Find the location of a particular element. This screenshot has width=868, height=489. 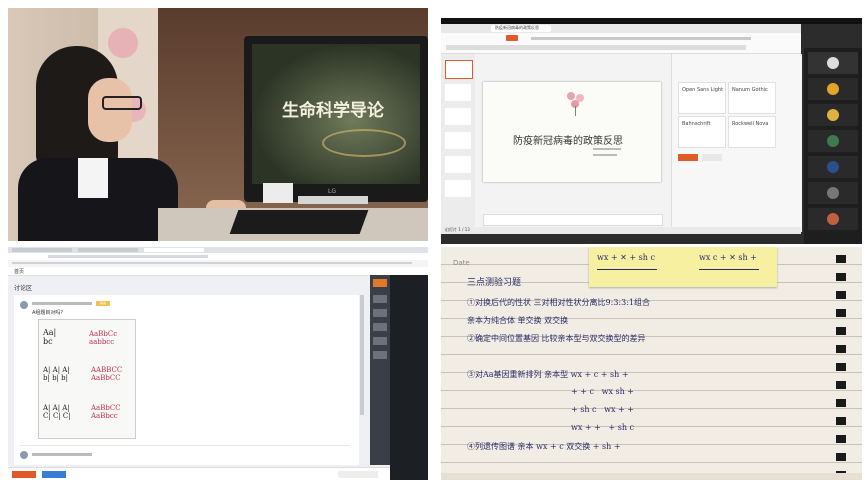

slide-counter: 幻灯片 1 / 13 is located at coordinates (457, 229).